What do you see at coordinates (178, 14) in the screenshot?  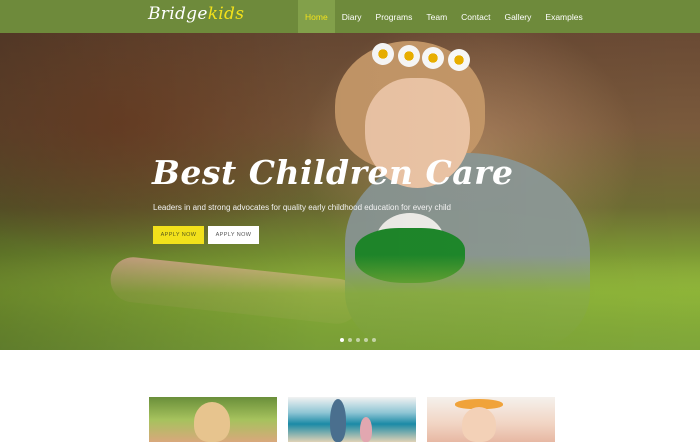 I see `logo-main-text: Bridge` at bounding box center [178, 14].